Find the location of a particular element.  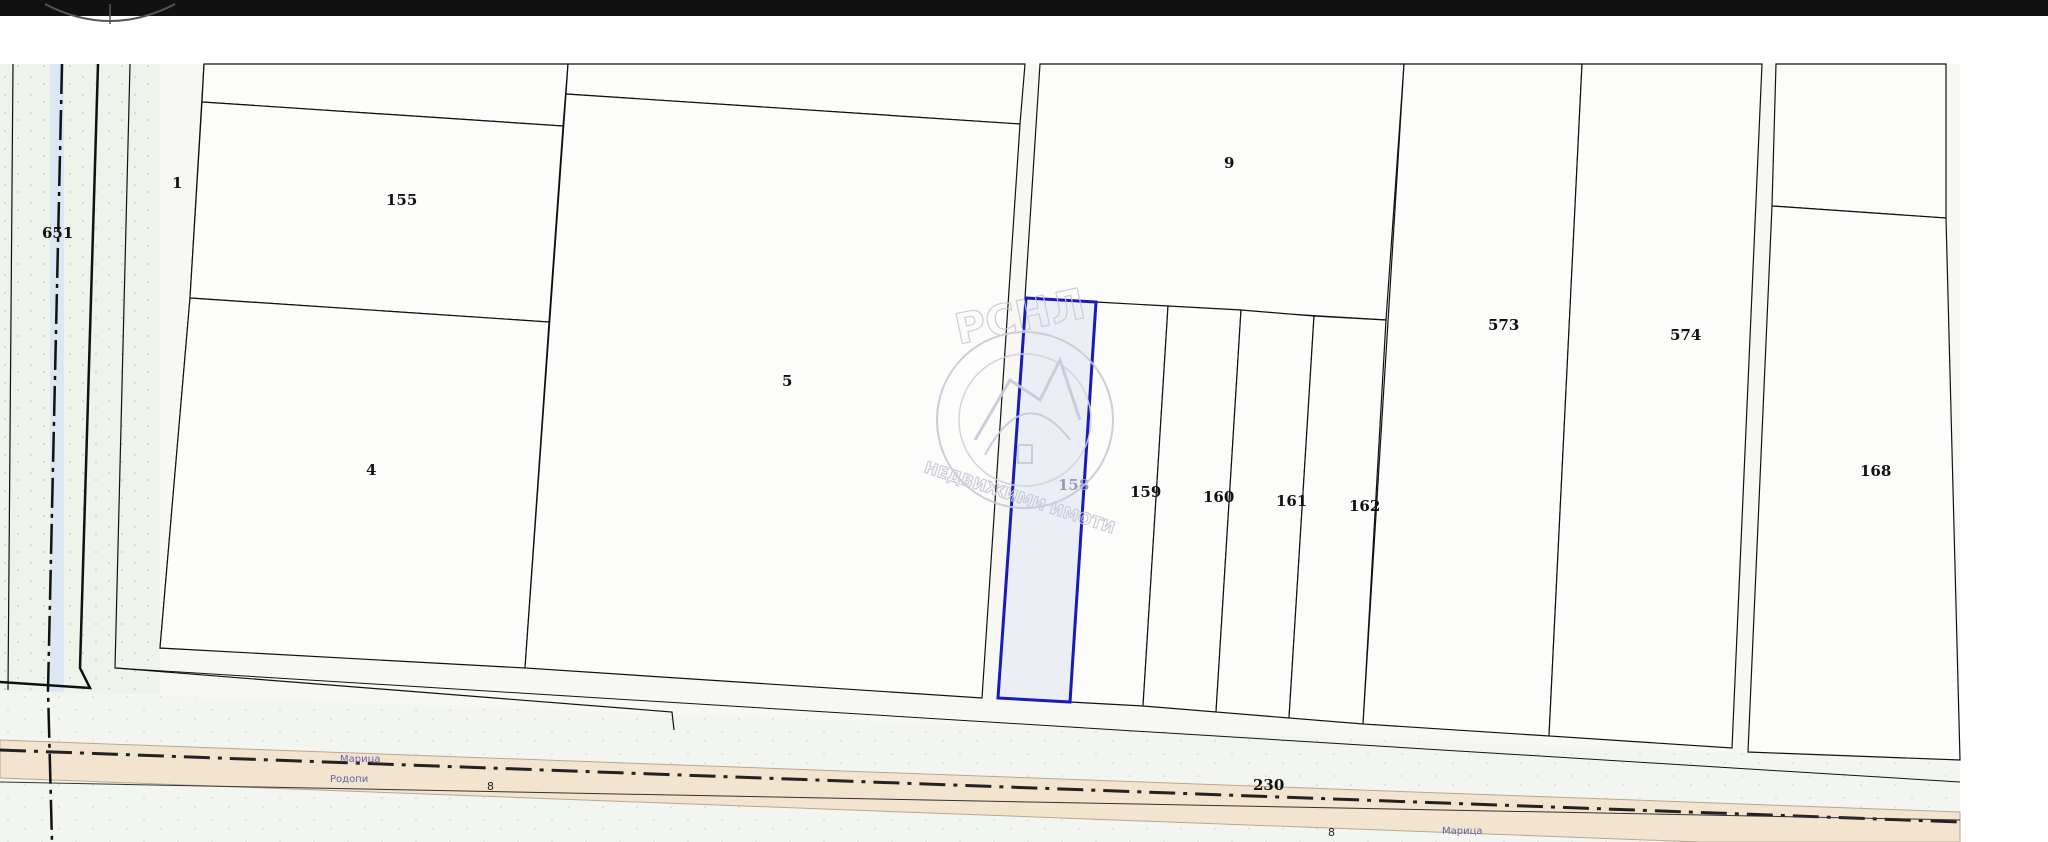

parcel-label-651: 651 is located at coordinates (57, 233).